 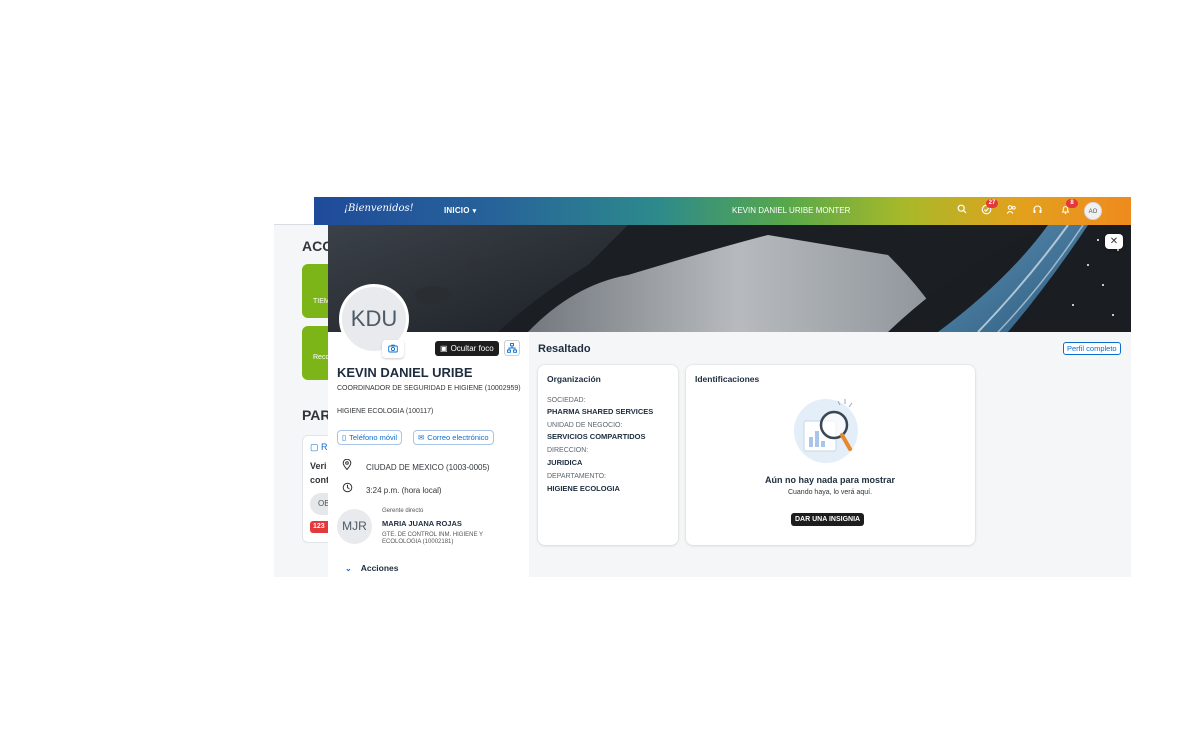 I want to click on nav-inicio-menu: INICIO ▾, so click(x=460, y=210).